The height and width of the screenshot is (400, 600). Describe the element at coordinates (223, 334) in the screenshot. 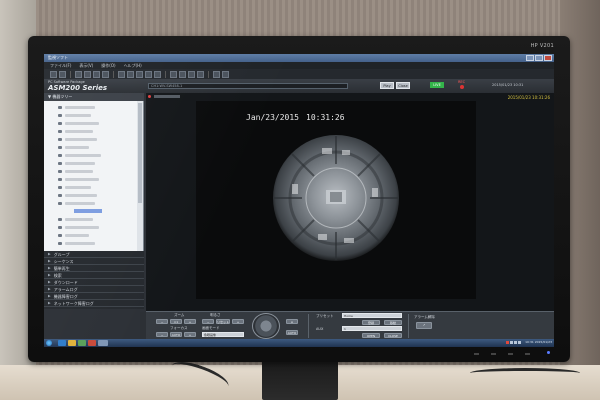

I see `screen-mode-select: 魚眼画像` at that location.